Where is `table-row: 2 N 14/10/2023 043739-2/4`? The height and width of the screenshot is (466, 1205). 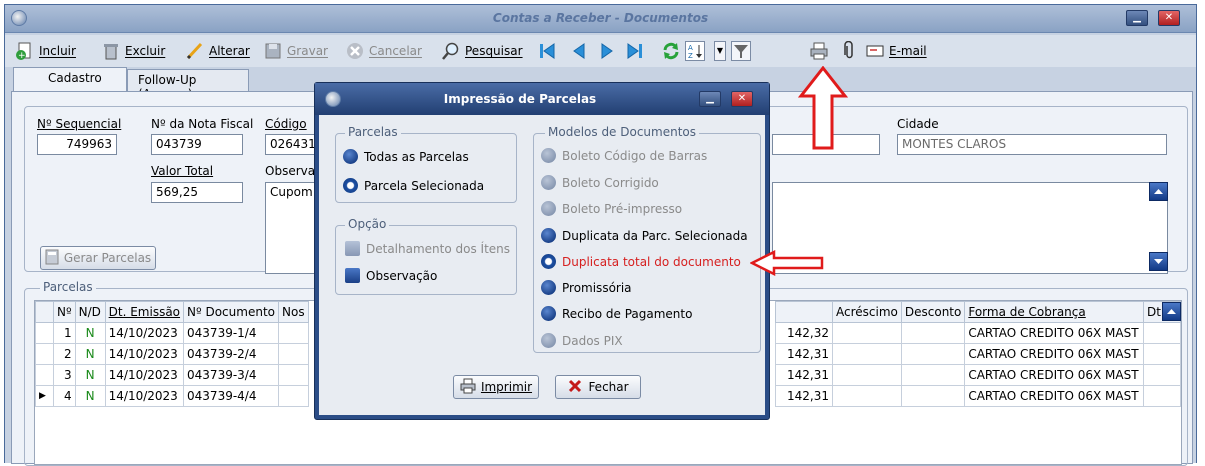
table-row: 2 N 14/10/2023 043739-2/4 is located at coordinates (172, 354).